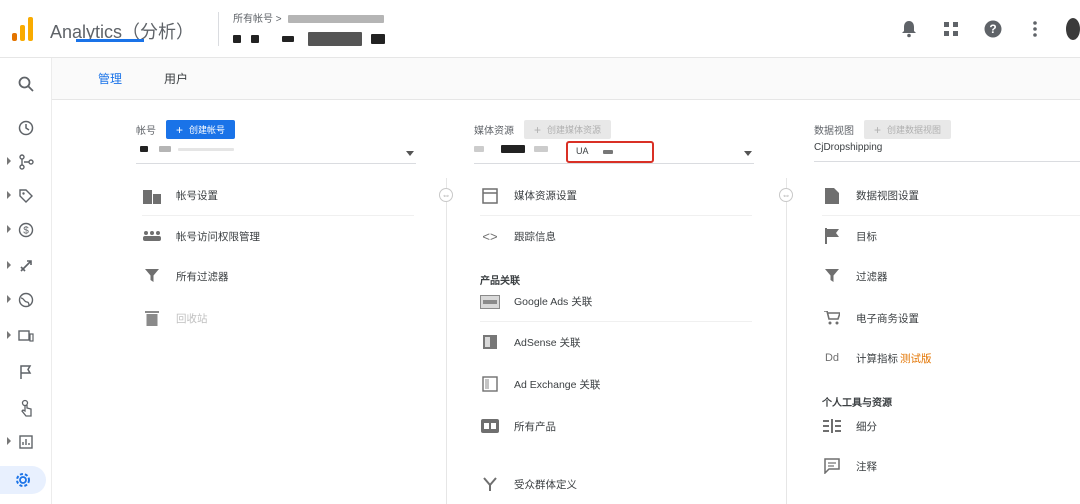  I want to click on devices-icon, so click(26, 336).